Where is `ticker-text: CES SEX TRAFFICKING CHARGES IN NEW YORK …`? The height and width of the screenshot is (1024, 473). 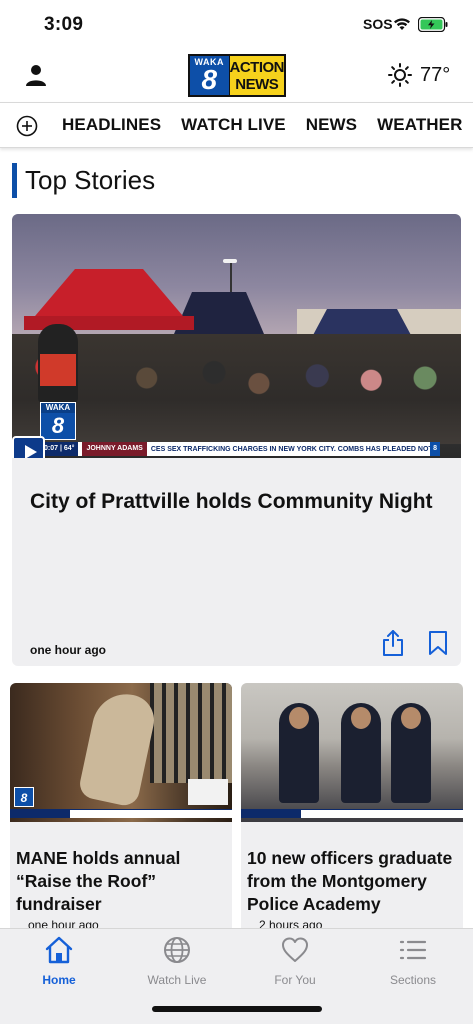
ticker-text: CES SEX TRAFFICKING CHARGES IN NEW YORK … is located at coordinates (290, 449).